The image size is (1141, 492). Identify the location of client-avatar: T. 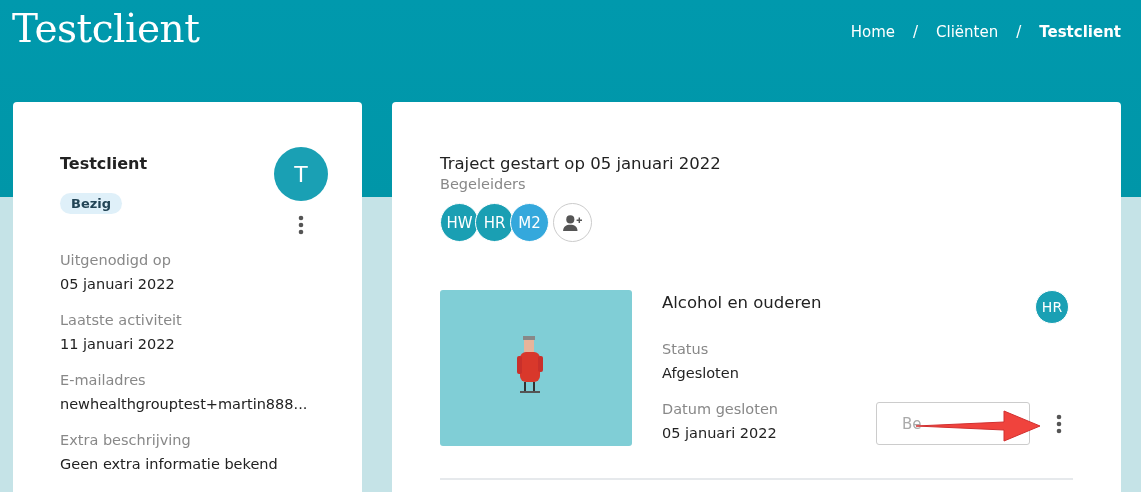
(301, 174).